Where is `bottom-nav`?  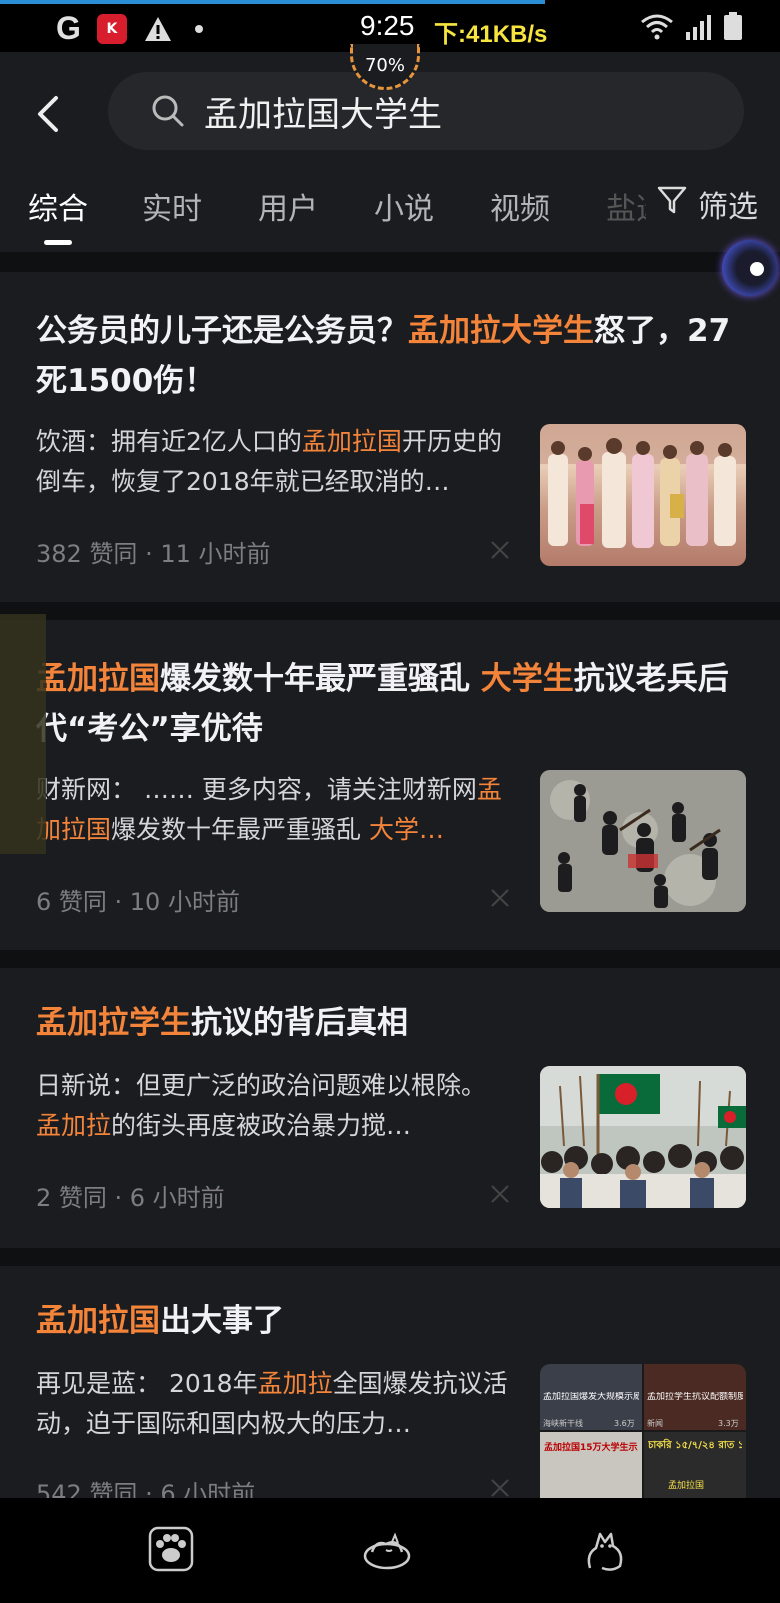
bottom-nav is located at coordinates (390, 1550).